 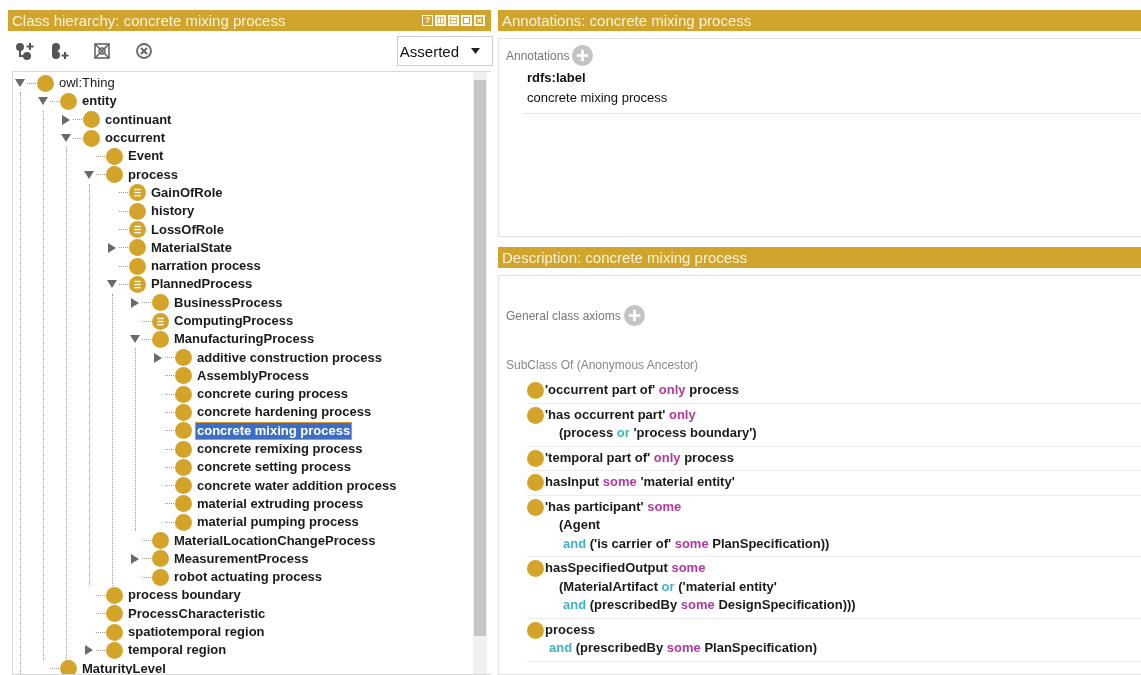 What do you see at coordinates (280, 449) in the screenshot?
I see `tree-item: concrete remixing process` at bounding box center [280, 449].